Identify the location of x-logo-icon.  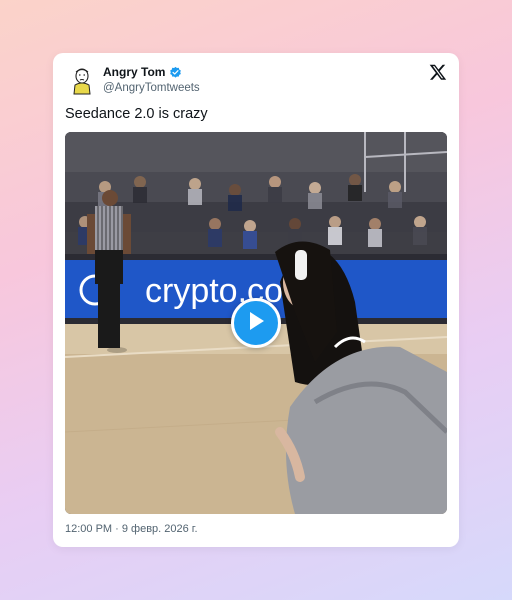
(438, 72).